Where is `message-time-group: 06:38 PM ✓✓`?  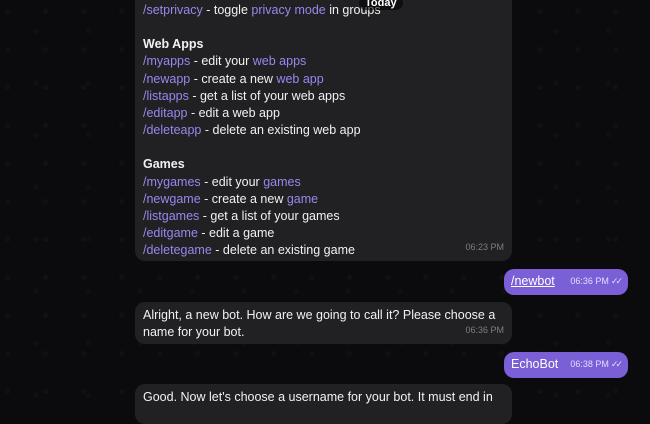
message-time-group: 06:38 PM ✓✓ is located at coordinates (596, 364).